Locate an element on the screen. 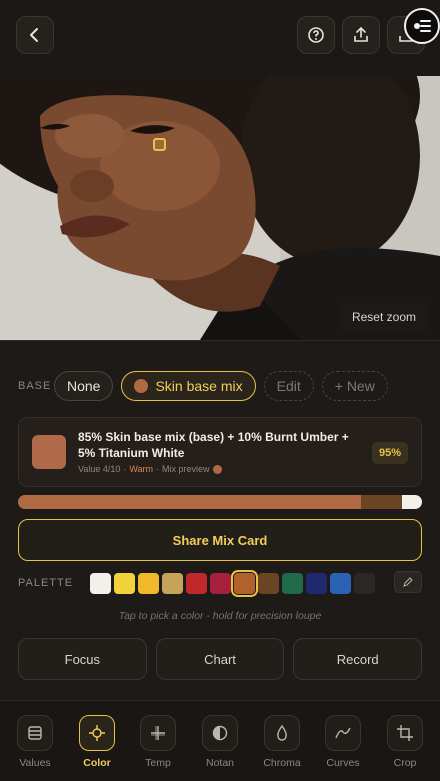 The image size is (440, 781). share-mix-card-button: Share Mix Card is located at coordinates (220, 540).